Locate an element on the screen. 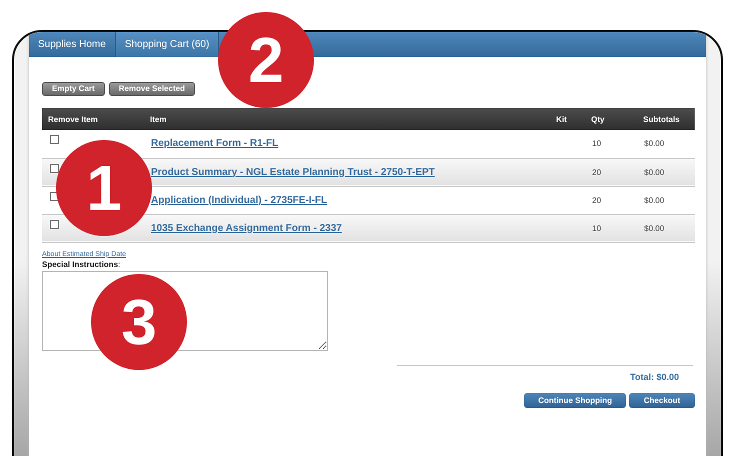  column-header: Qty is located at coordinates (598, 119).